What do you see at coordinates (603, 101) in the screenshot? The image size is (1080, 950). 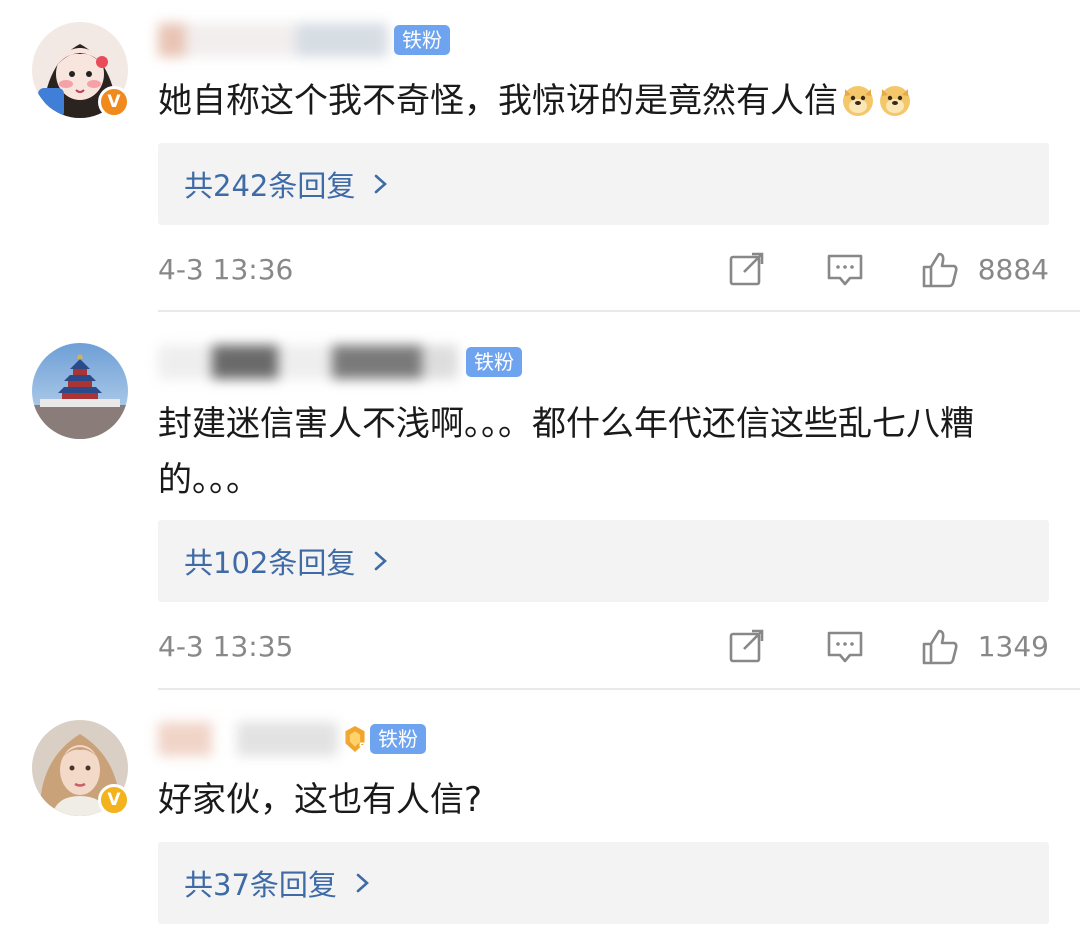 I see `comment-text: 她自称这个我不奇怪，我惊讶的是竟然有人信` at bounding box center [603, 101].